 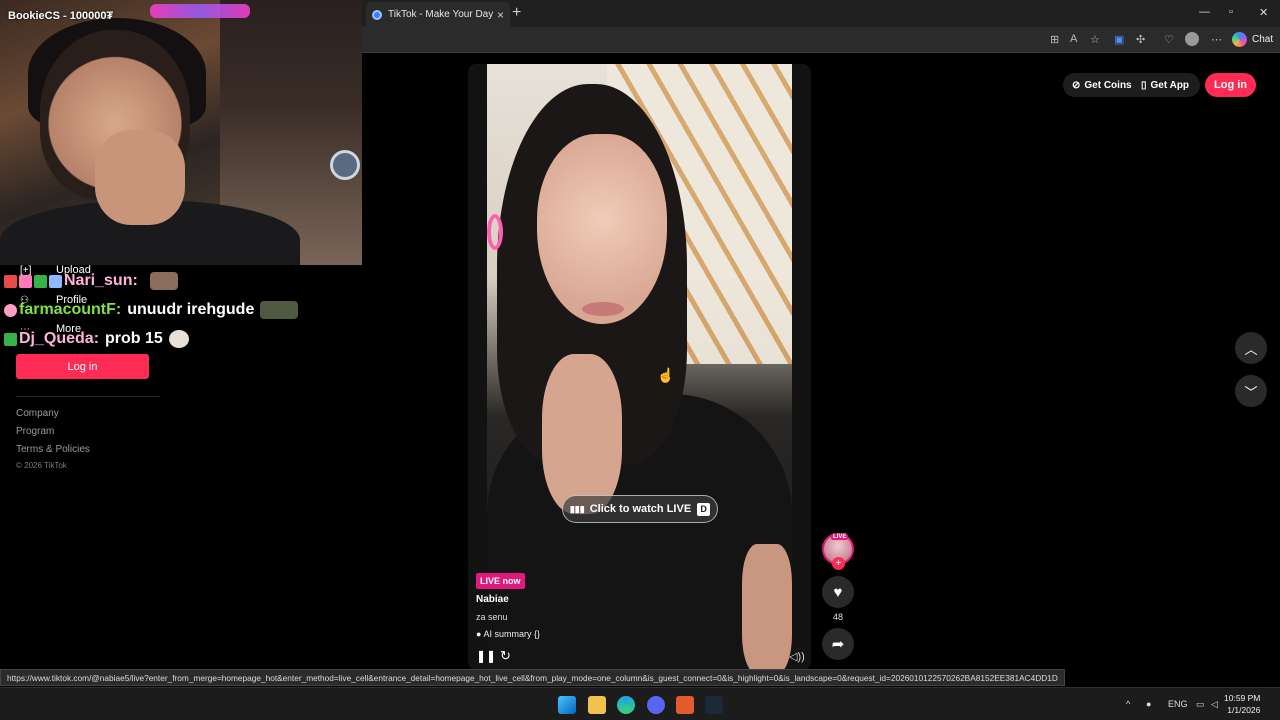 What do you see at coordinates (1242, 698) in the screenshot?
I see `clock-time: 10:59 PM` at bounding box center [1242, 698].